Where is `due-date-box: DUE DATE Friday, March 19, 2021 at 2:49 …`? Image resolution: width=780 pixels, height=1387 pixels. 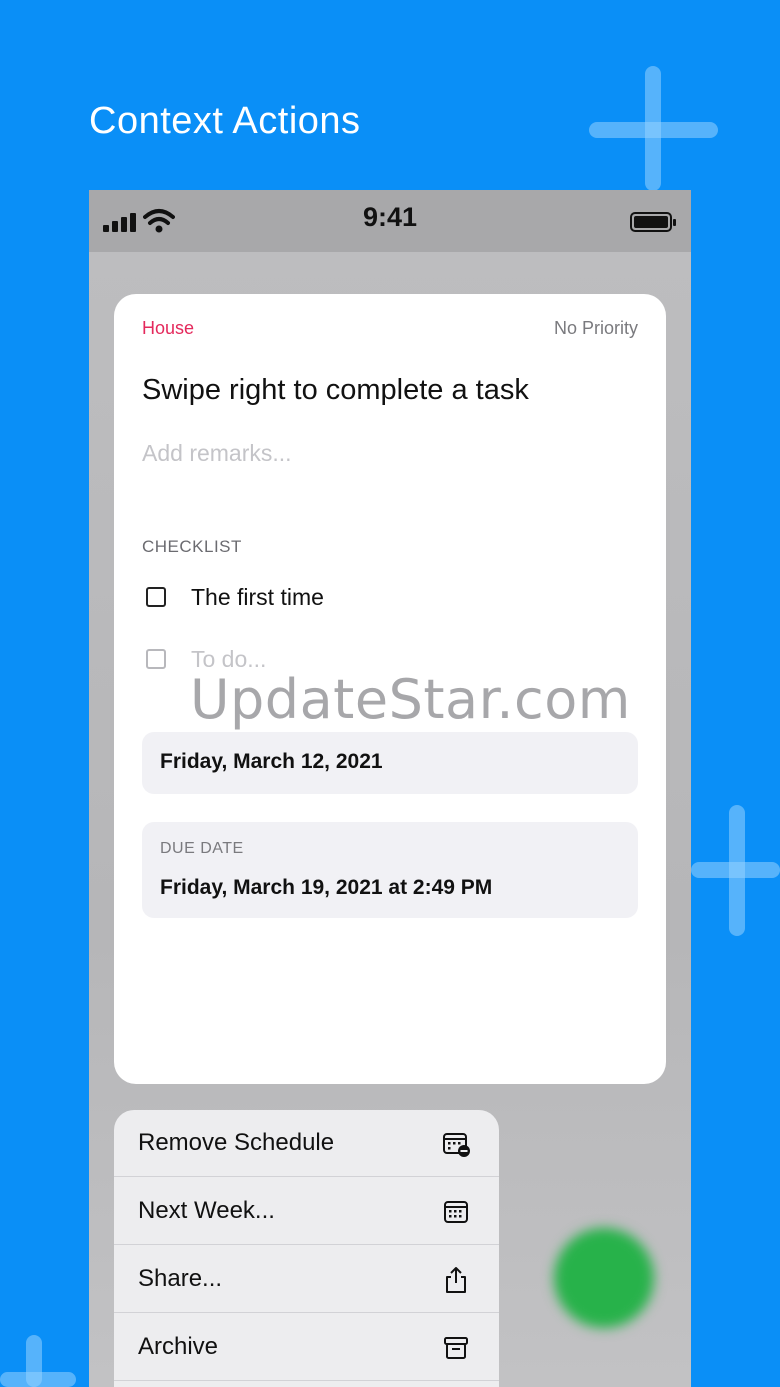
due-date-box: DUE DATE Friday, March 19, 2021 at 2:49 … is located at coordinates (390, 870).